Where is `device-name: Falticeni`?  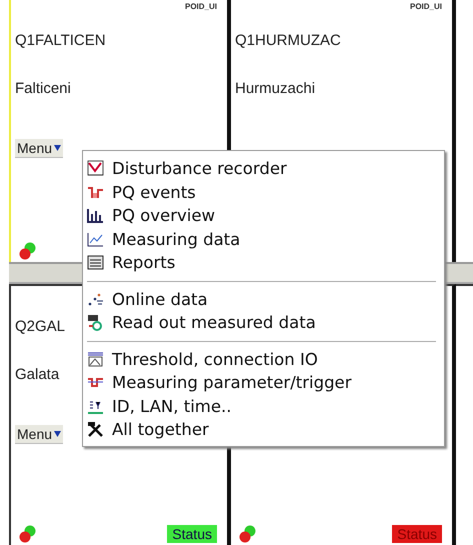
device-name: Falticeni is located at coordinates (43, 88).